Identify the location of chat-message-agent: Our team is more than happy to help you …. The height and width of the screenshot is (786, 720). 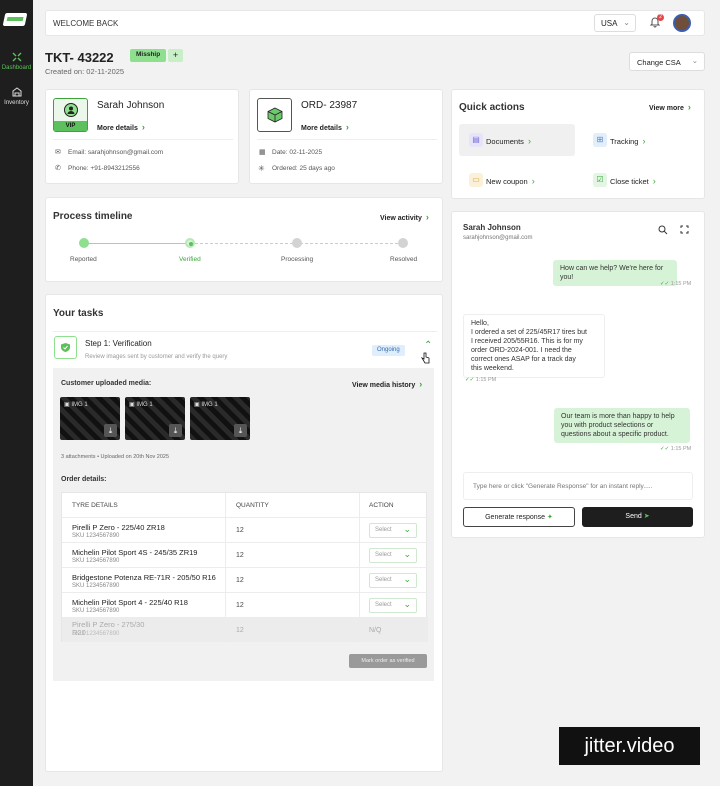
(622, 425).